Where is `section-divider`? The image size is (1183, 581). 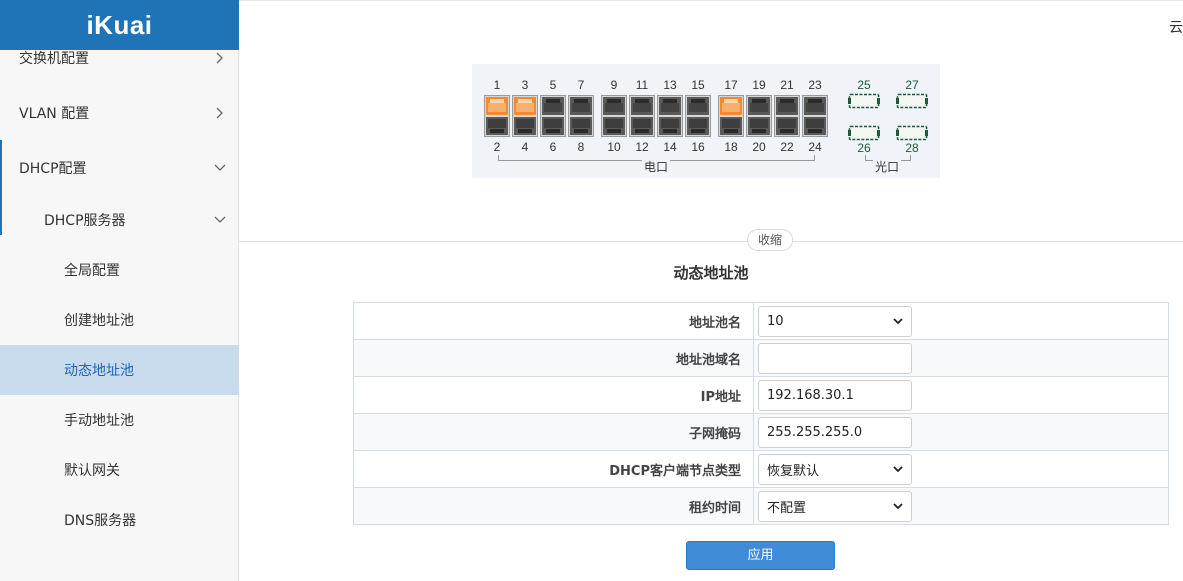
section-divider is located at coordinates (711, 241).